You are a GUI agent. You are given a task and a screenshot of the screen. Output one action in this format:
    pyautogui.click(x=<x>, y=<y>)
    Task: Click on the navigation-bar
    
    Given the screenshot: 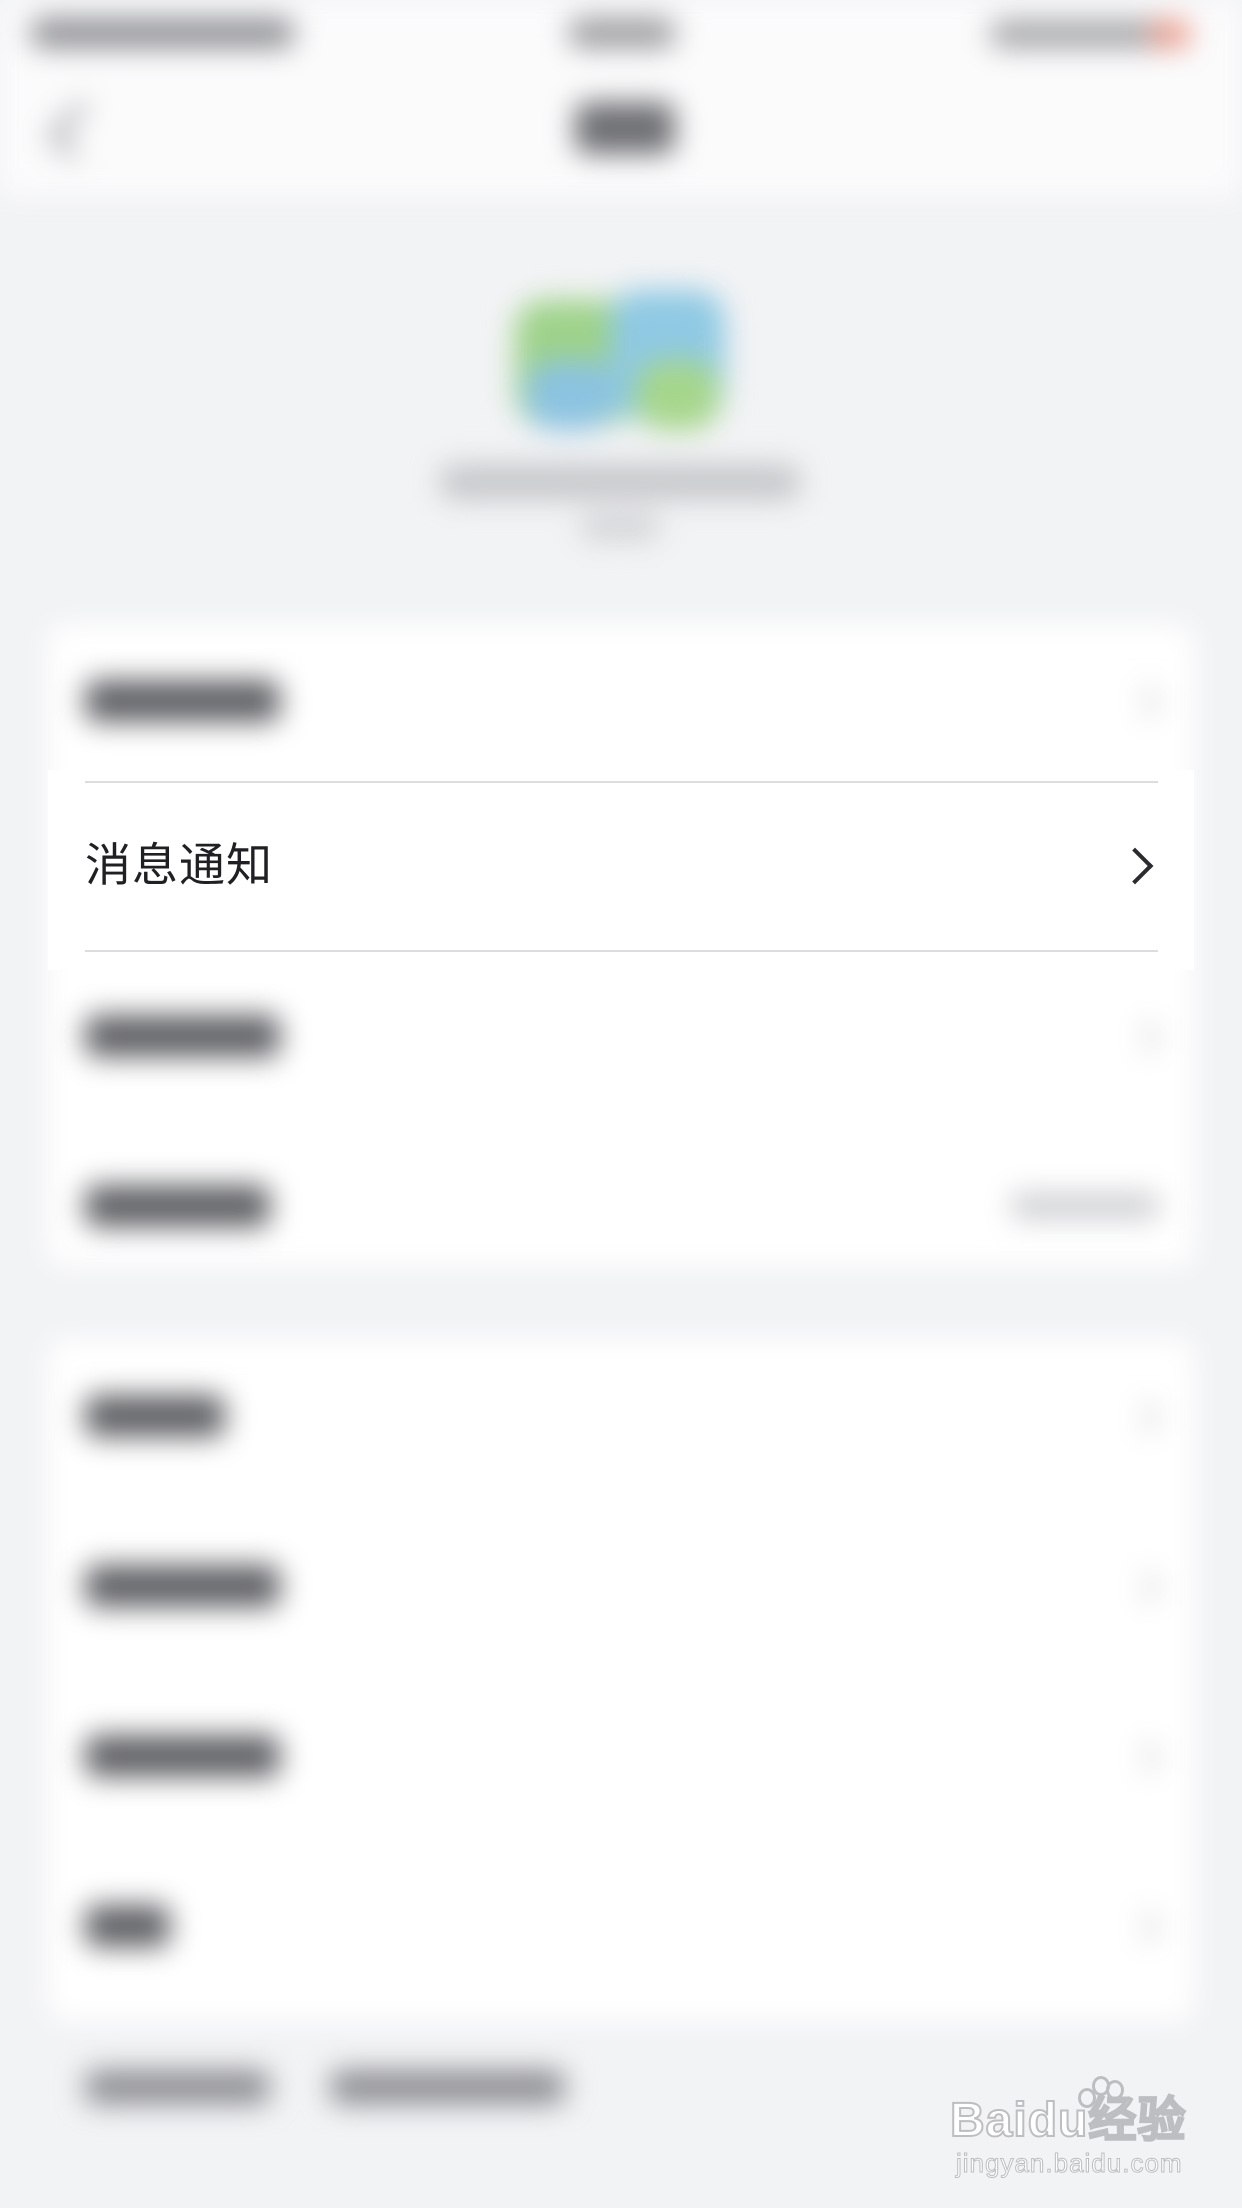 What is the action you would take?
    pyautogui.click(x=621, y=131)
    